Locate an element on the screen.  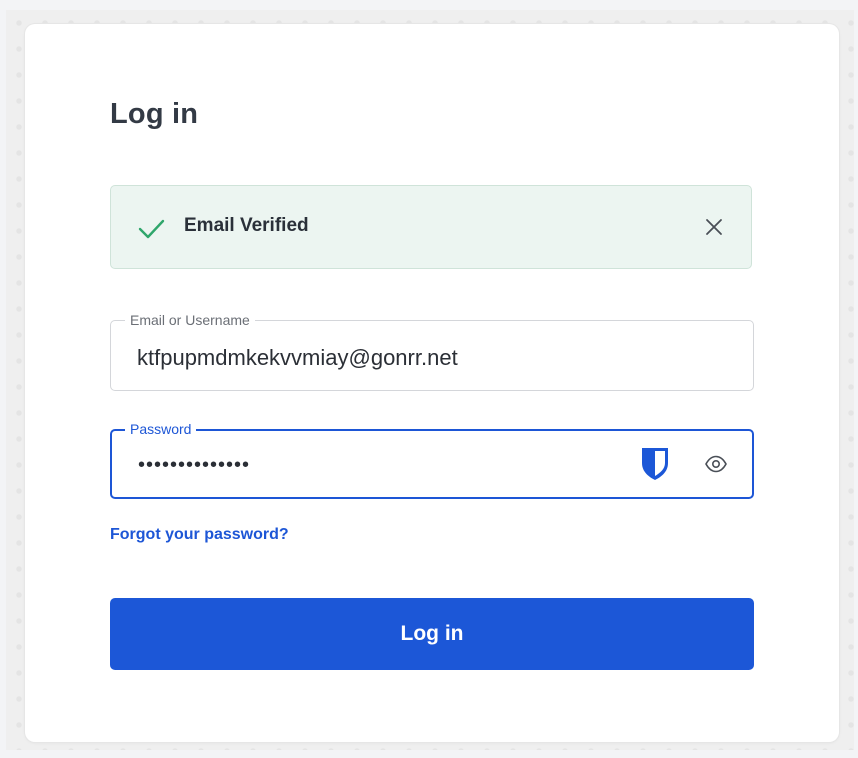
close-icon is located at coordinates (714, 227).